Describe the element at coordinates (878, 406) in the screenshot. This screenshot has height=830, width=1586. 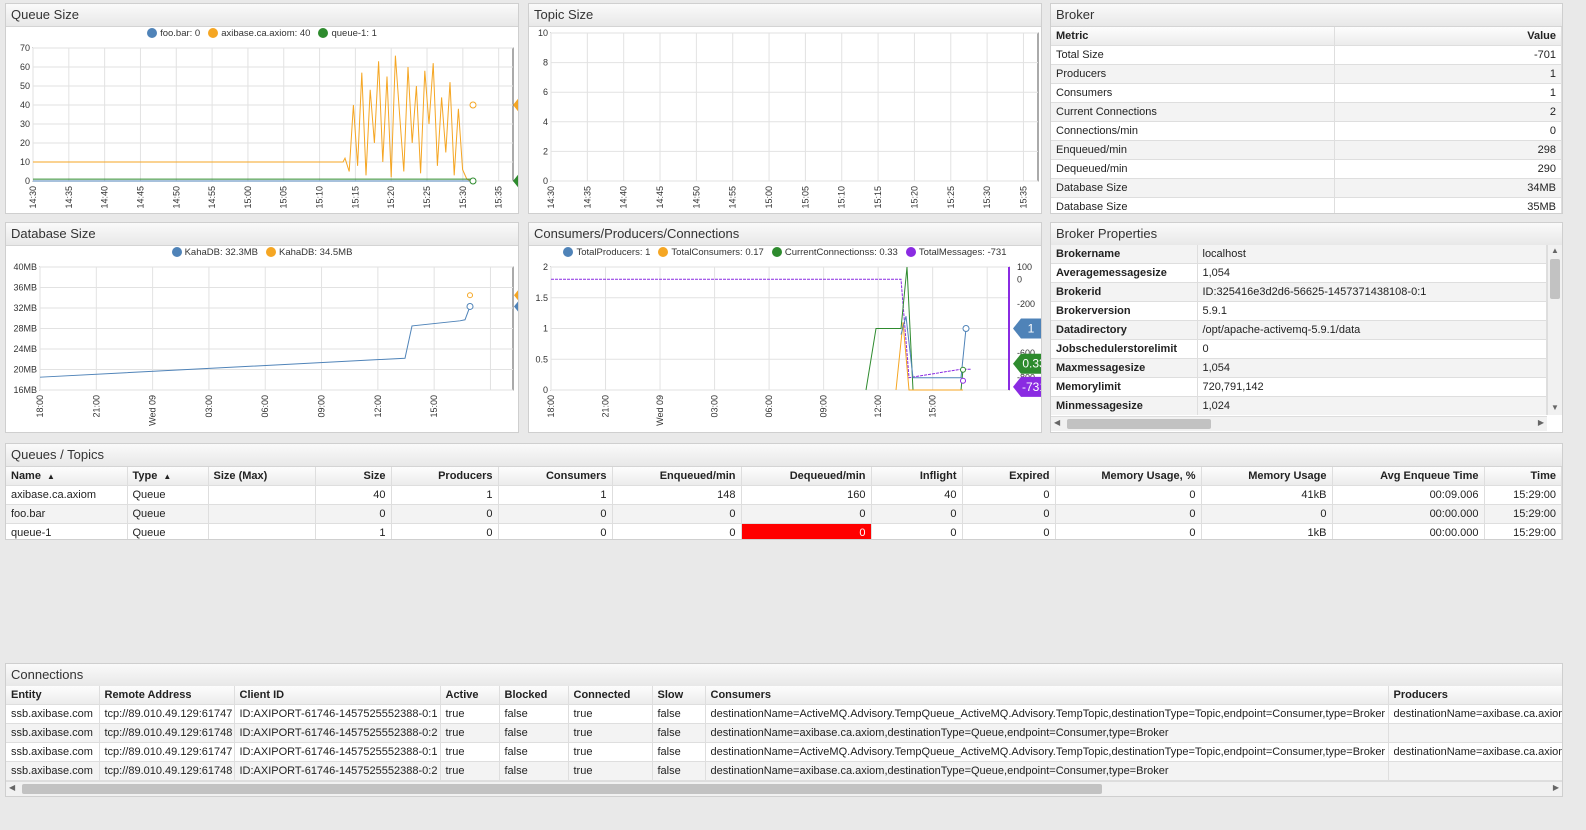
I see `x-tick-label: 12:00` at that location.